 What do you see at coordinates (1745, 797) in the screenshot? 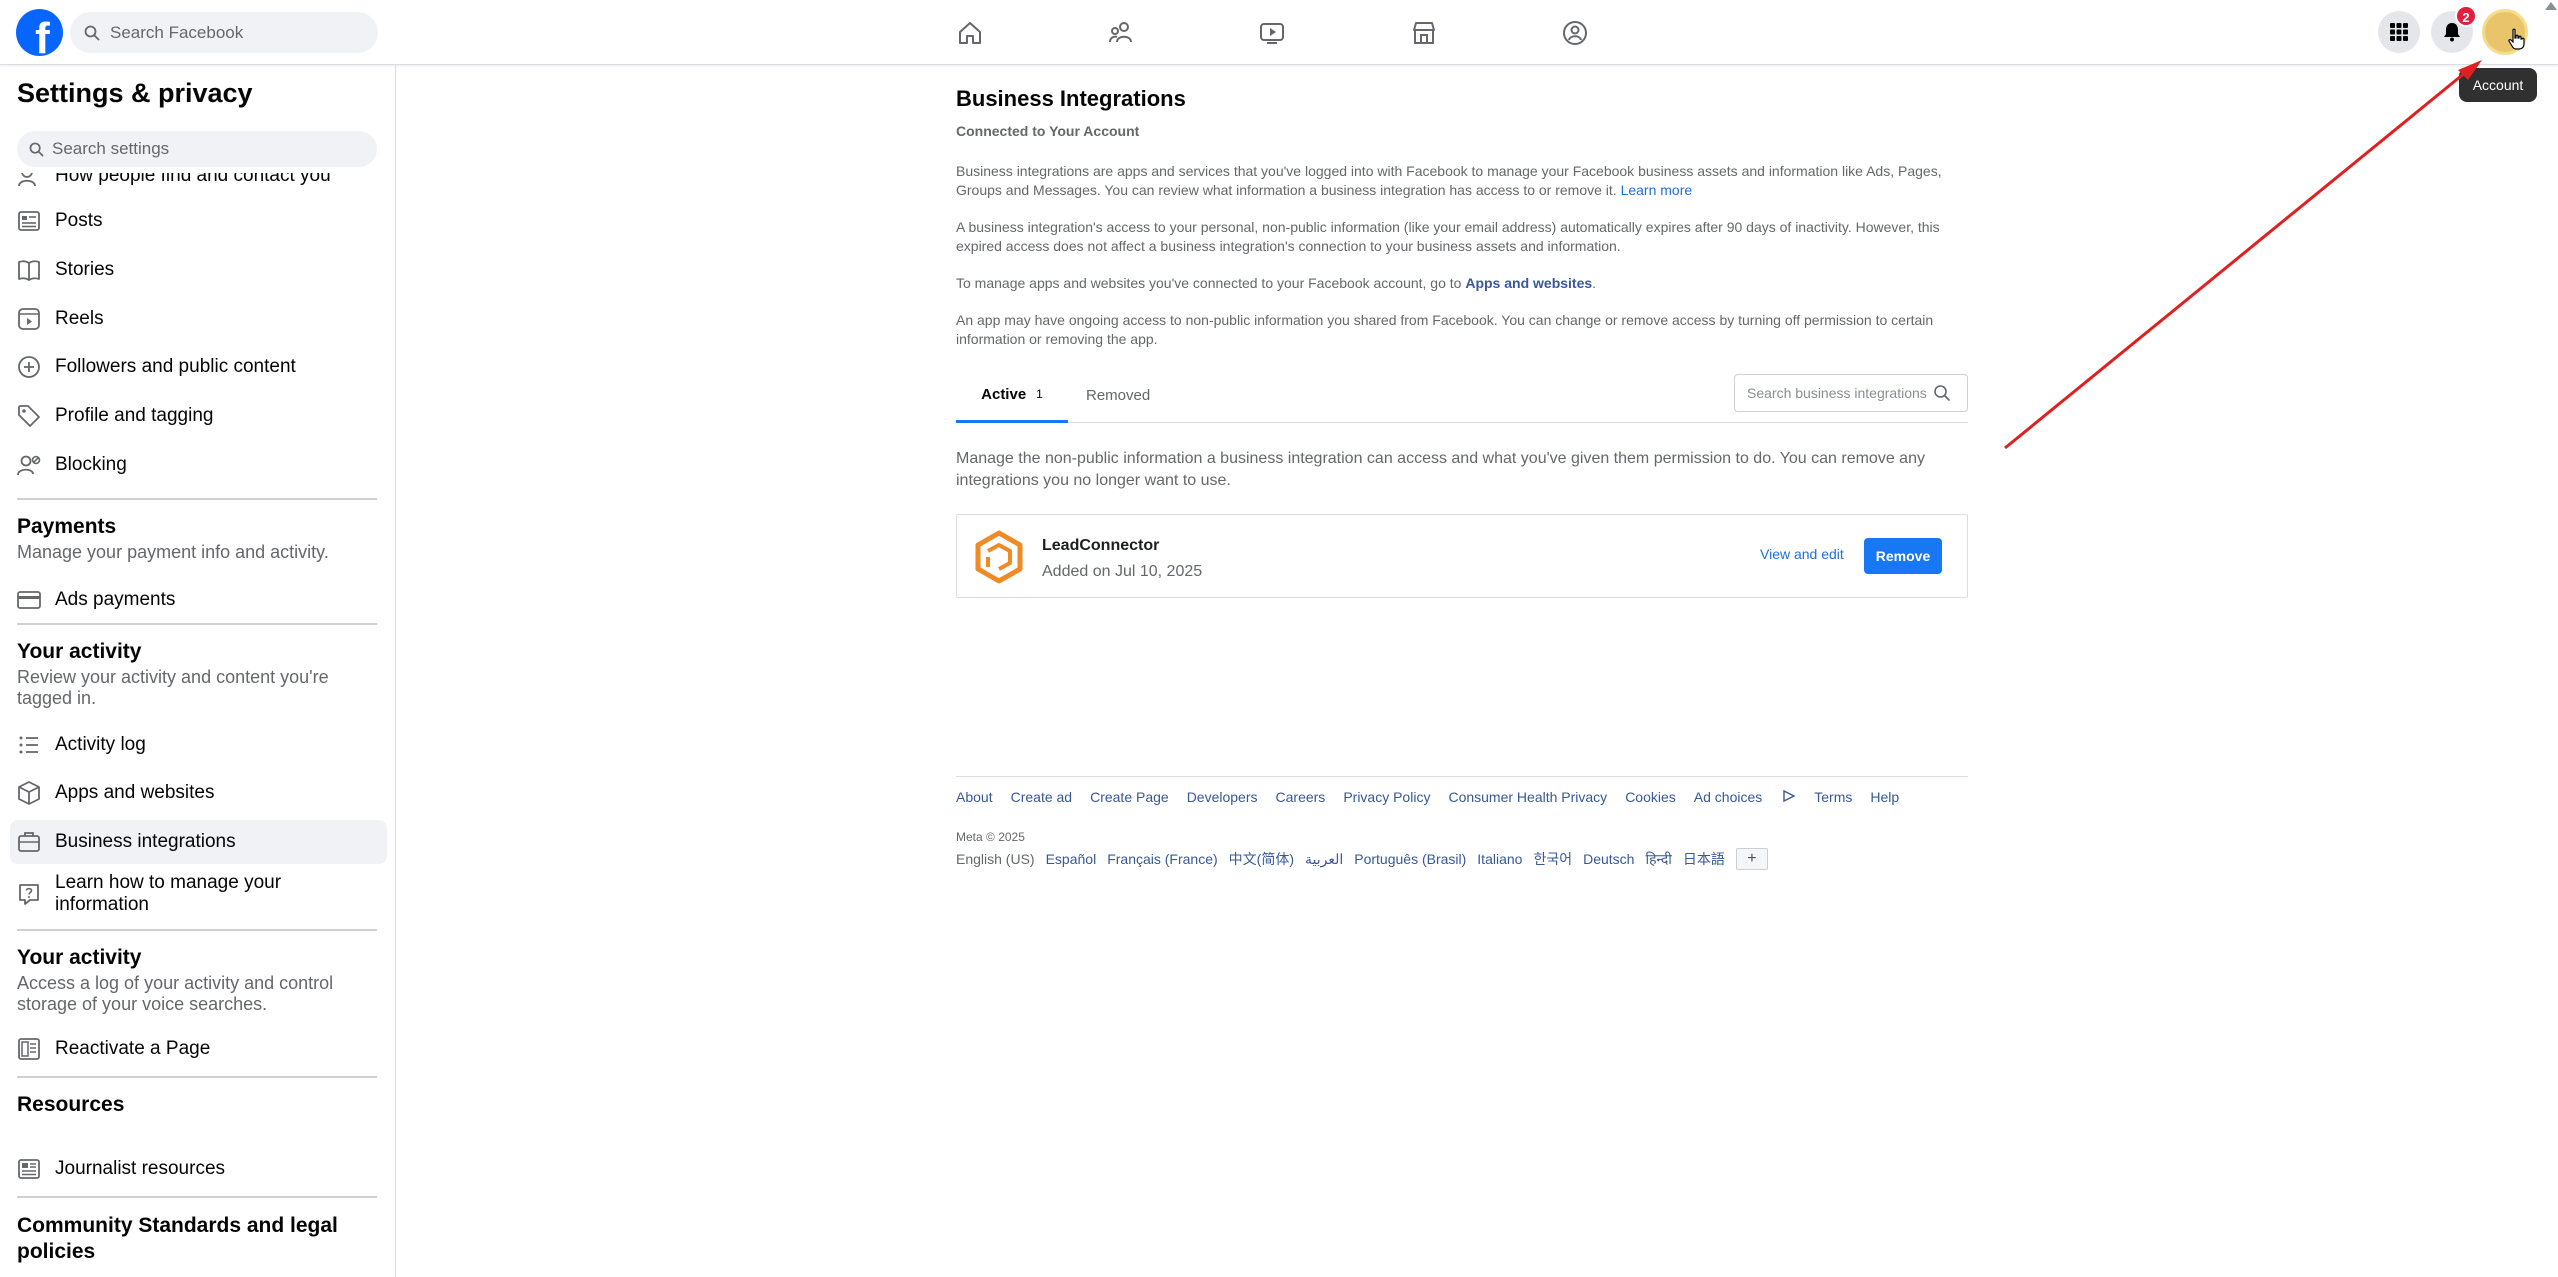
I see `footer-link-ad-choices: Ad choices` at bounding box center [1745, 797].